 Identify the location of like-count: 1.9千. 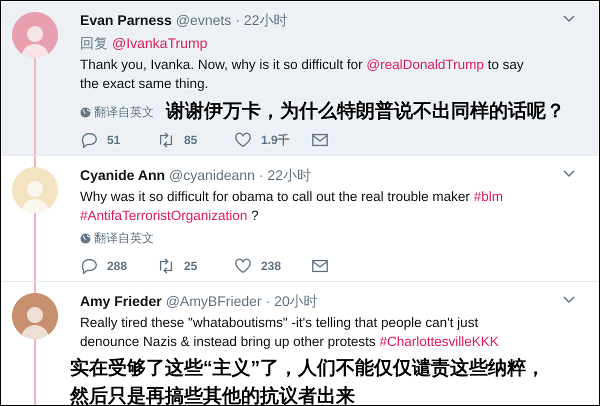
(275, 140).